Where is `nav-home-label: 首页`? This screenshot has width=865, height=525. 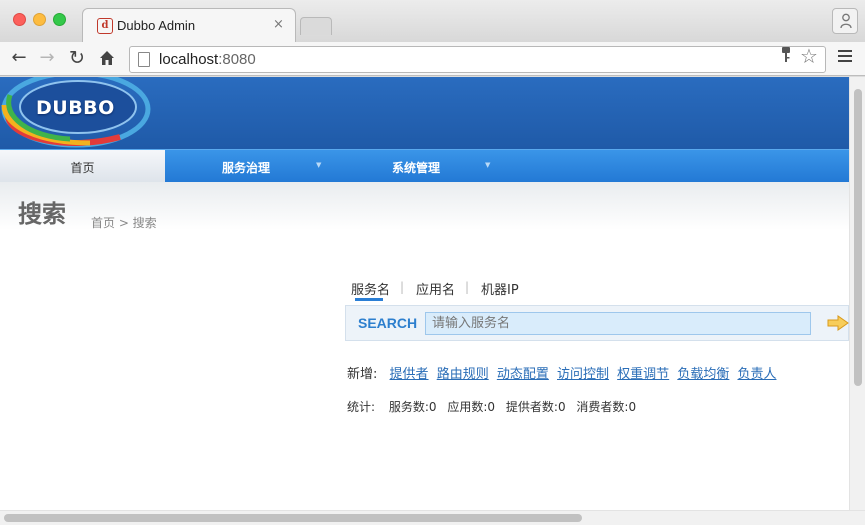
nav-home-label: 首页 is located at coordinates (82, 168).